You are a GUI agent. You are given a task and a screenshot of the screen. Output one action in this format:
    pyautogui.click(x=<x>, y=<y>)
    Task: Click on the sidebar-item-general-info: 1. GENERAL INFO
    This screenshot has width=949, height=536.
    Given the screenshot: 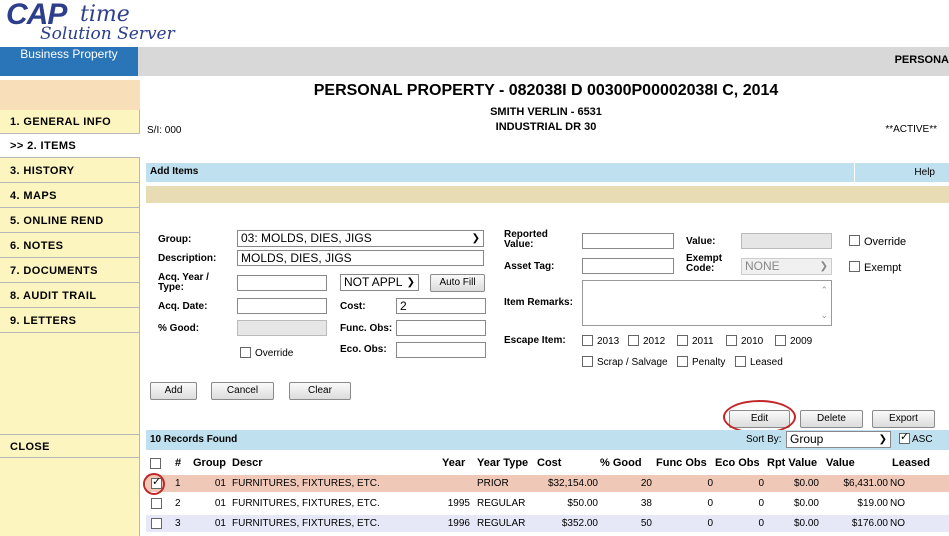 What is the action you would take?
    pyautogui.click(x=70, y=122)
    